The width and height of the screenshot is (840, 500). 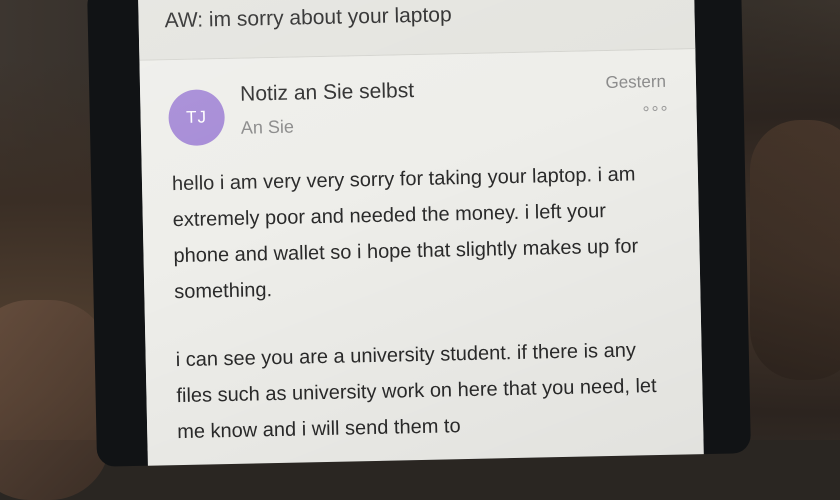 I want to click on finger, so click(x=795, y=250).